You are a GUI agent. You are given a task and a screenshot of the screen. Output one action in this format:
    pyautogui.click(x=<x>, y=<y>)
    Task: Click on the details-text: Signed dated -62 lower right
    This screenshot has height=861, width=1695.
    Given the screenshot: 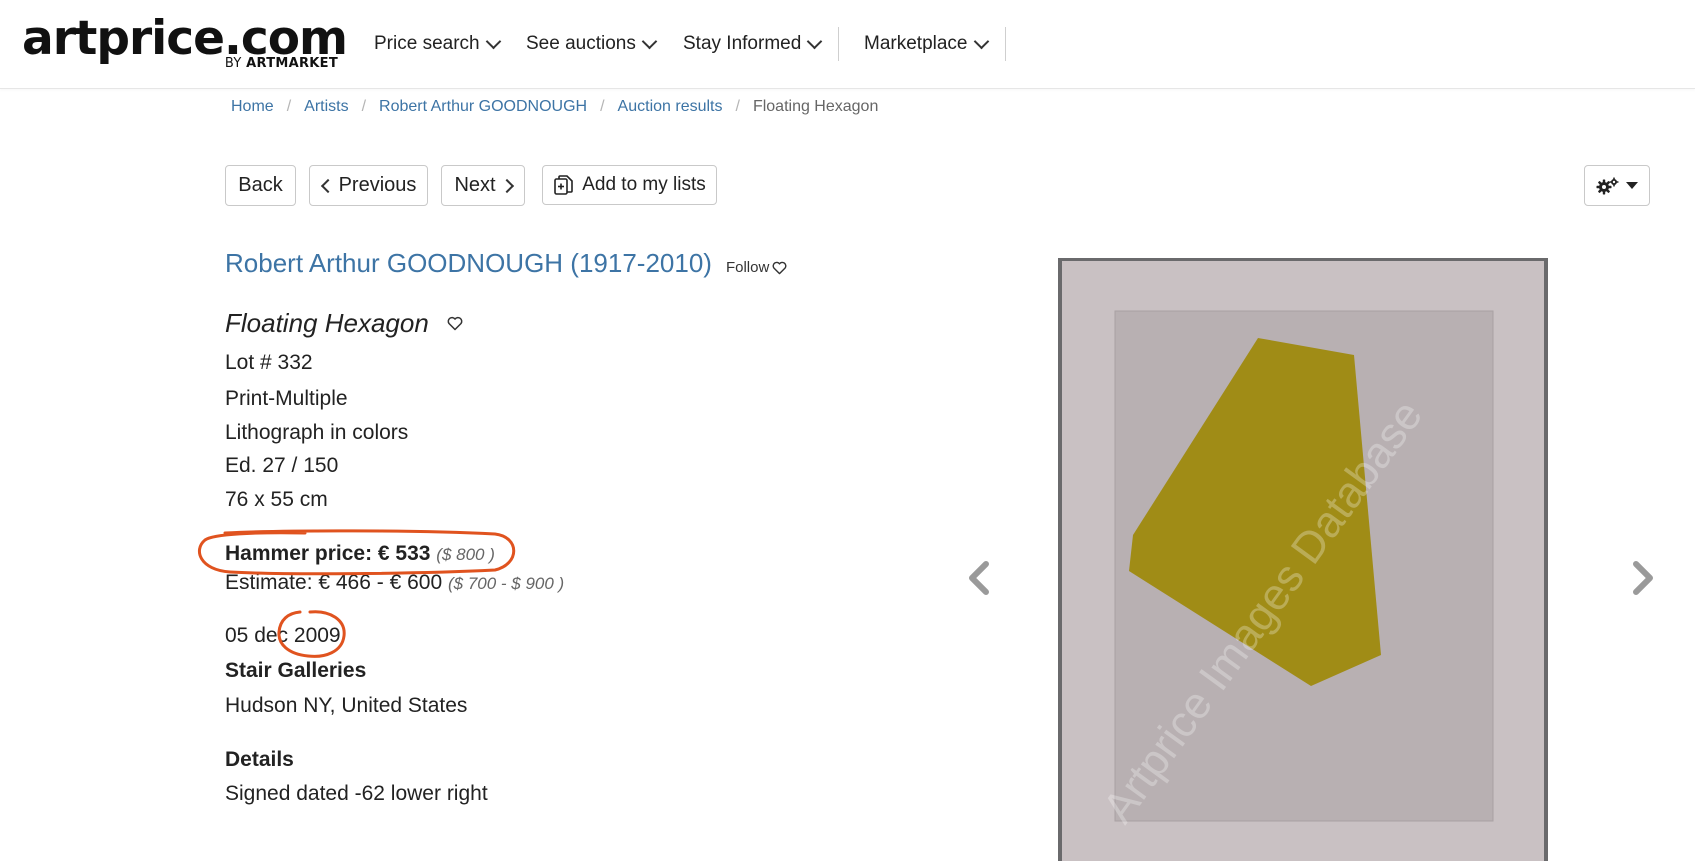 What is the action you would take?
    pyautogui.click(x=356, y=793)
    